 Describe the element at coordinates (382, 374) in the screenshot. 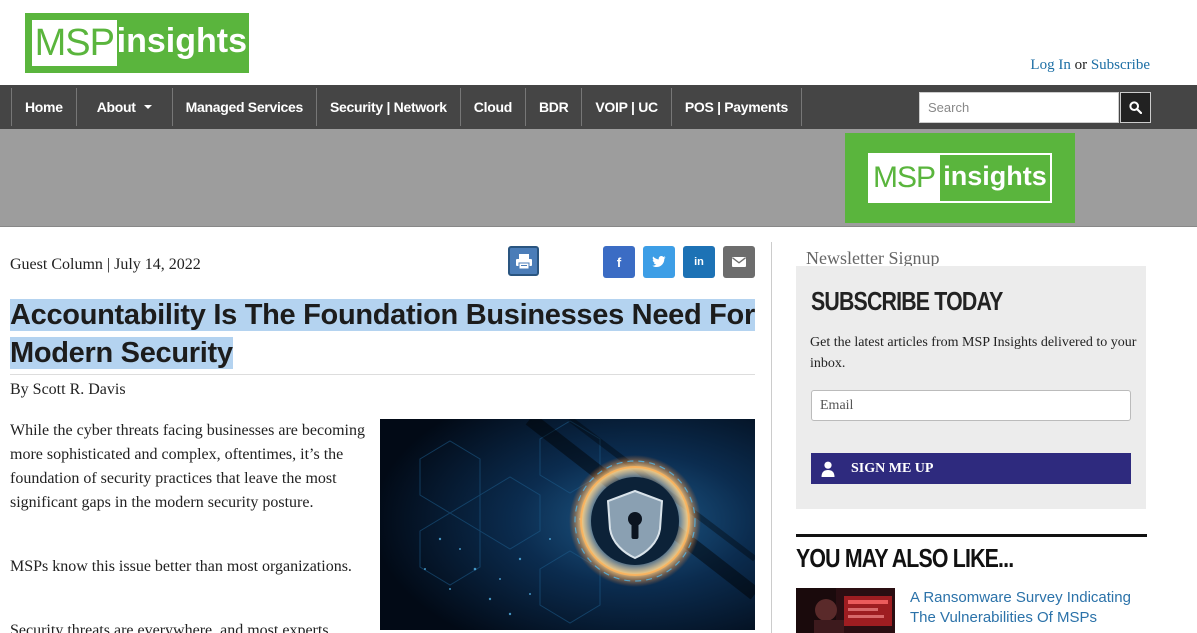

I see `title-divider` at that location.